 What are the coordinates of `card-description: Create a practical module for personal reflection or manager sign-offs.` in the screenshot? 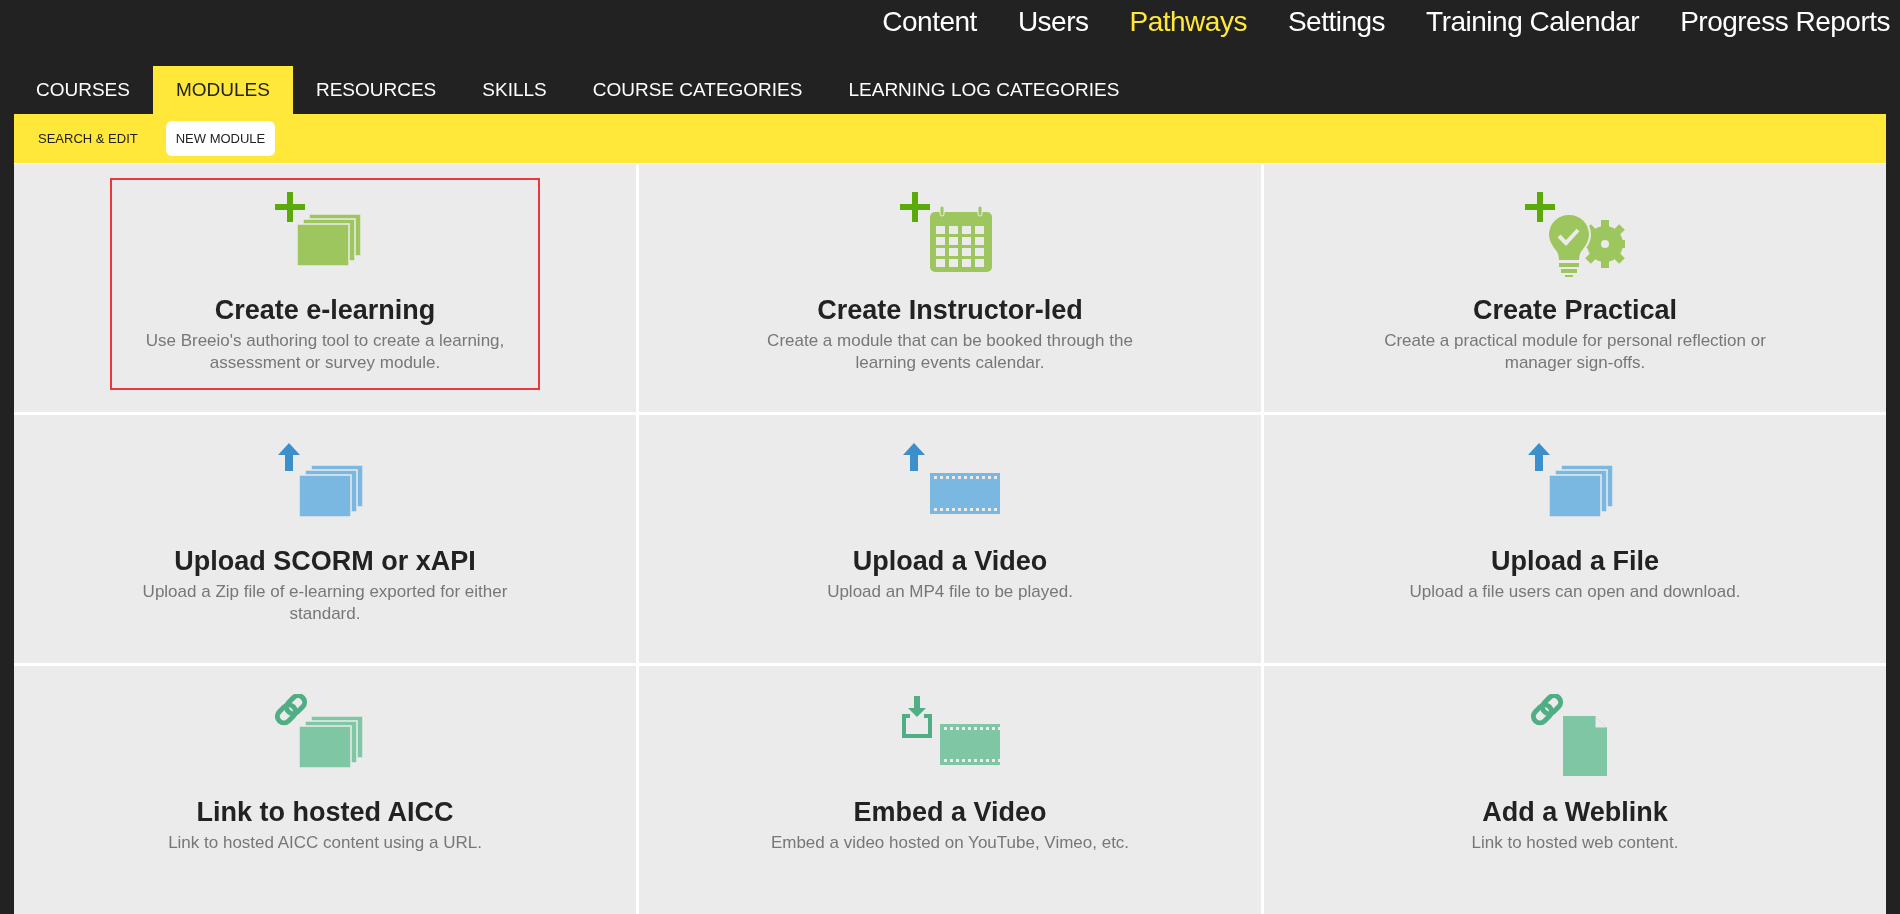 It's located at (1575, 352).